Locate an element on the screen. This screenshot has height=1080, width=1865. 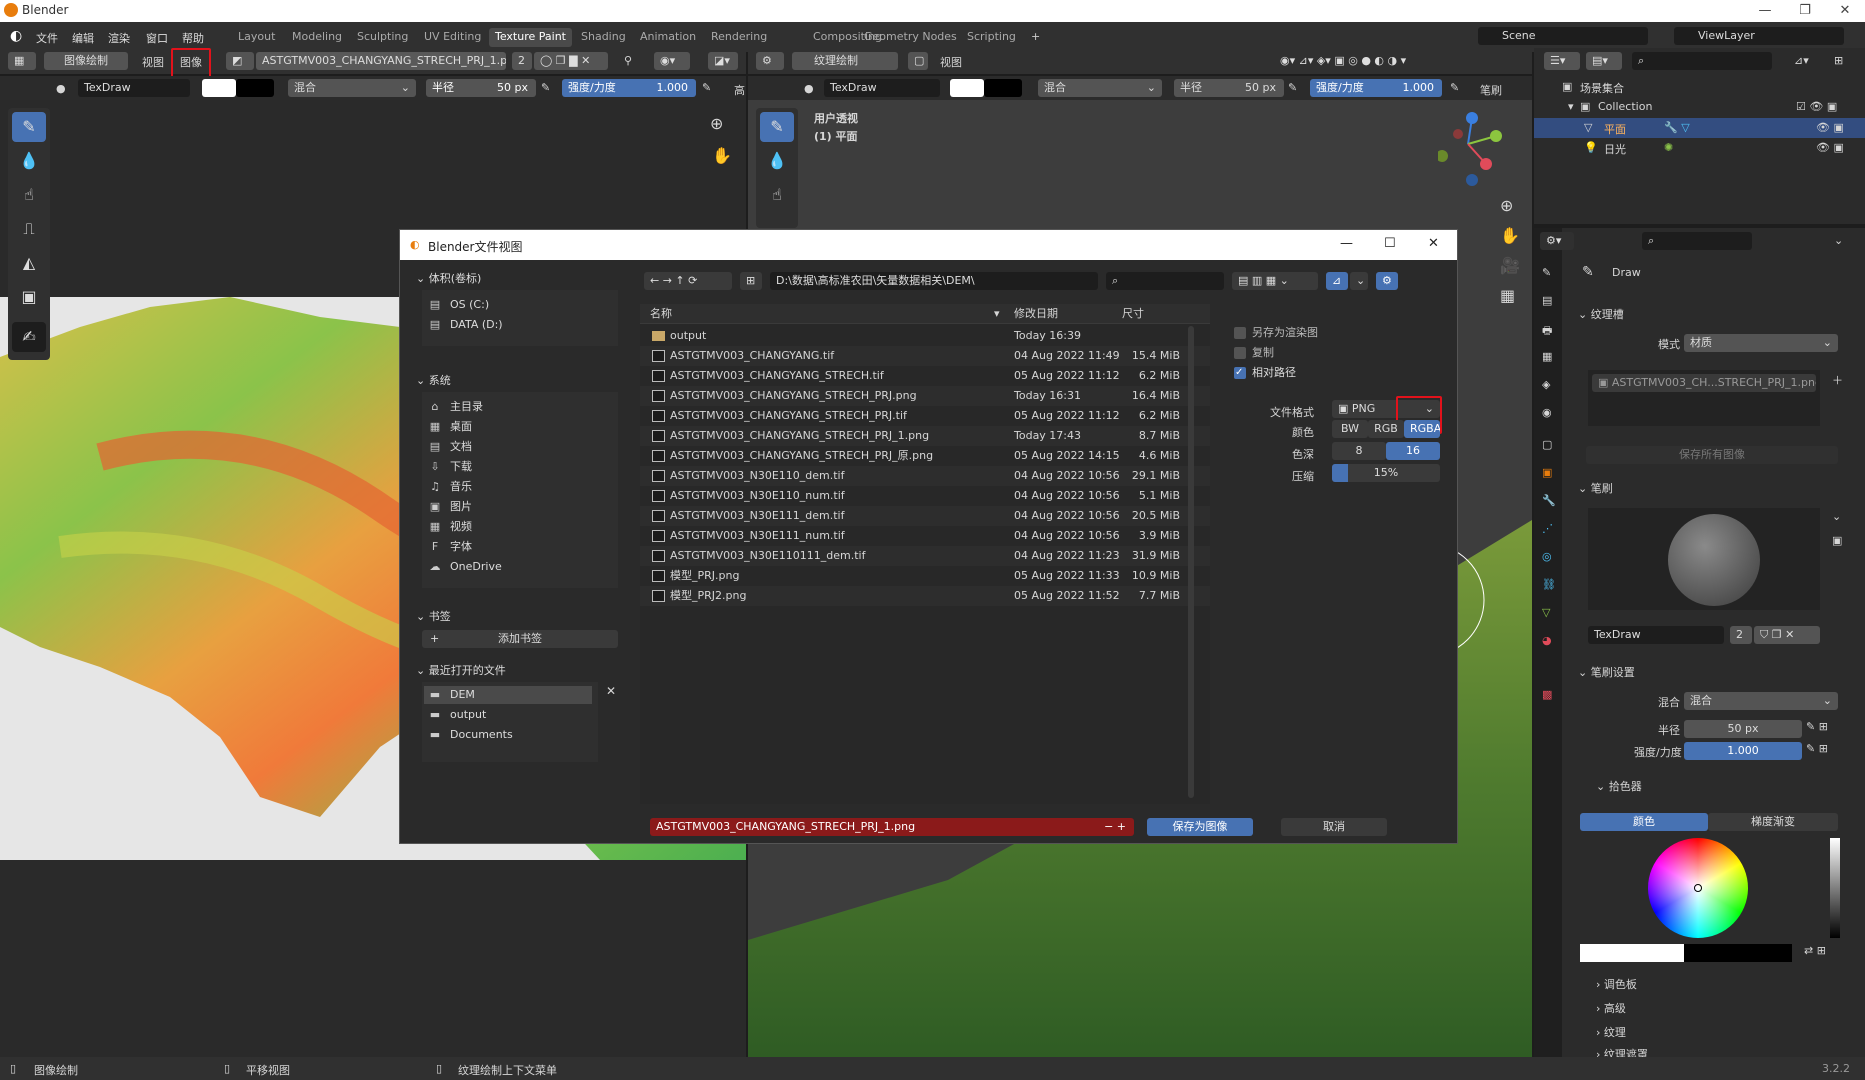
swap-colors-icon: ⇄ ⊞ is located at coordinates (1815, 950).